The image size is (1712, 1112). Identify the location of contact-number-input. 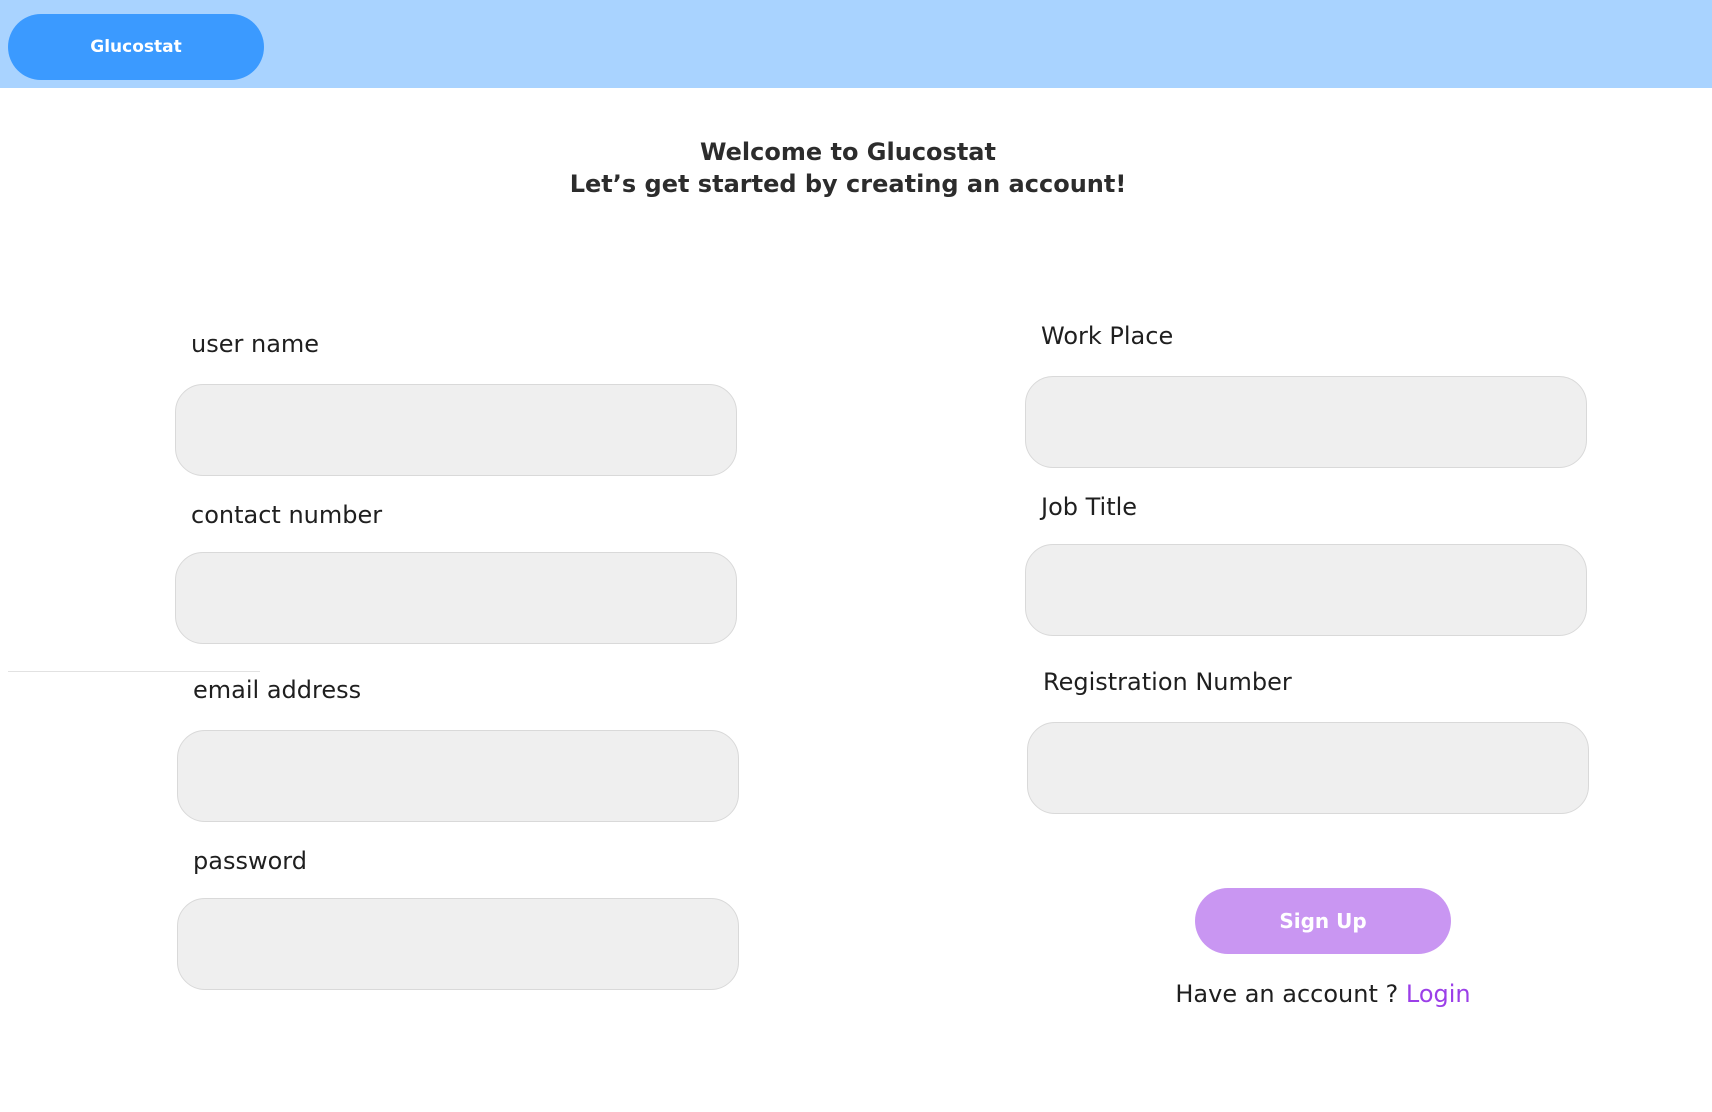
(456, 598).